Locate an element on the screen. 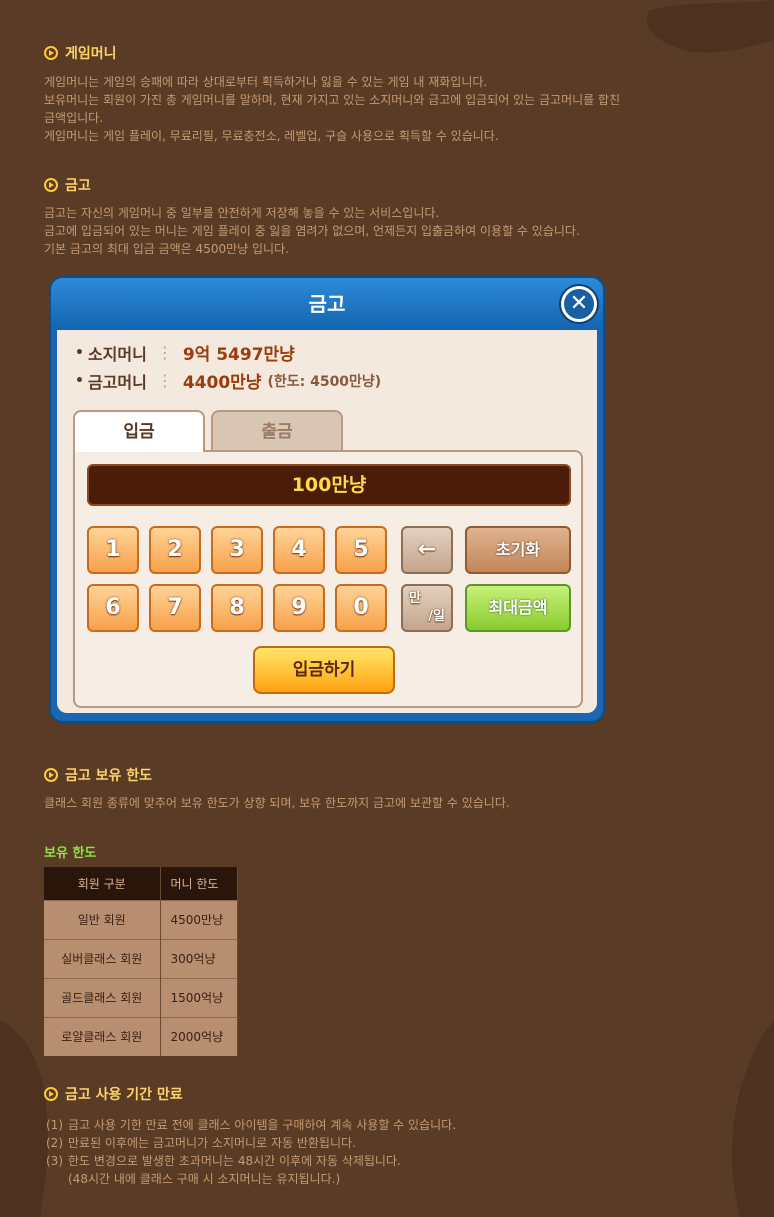 The image size is (774, 1217). tab-deposit: 입금 is located at coordinates (139, 431).